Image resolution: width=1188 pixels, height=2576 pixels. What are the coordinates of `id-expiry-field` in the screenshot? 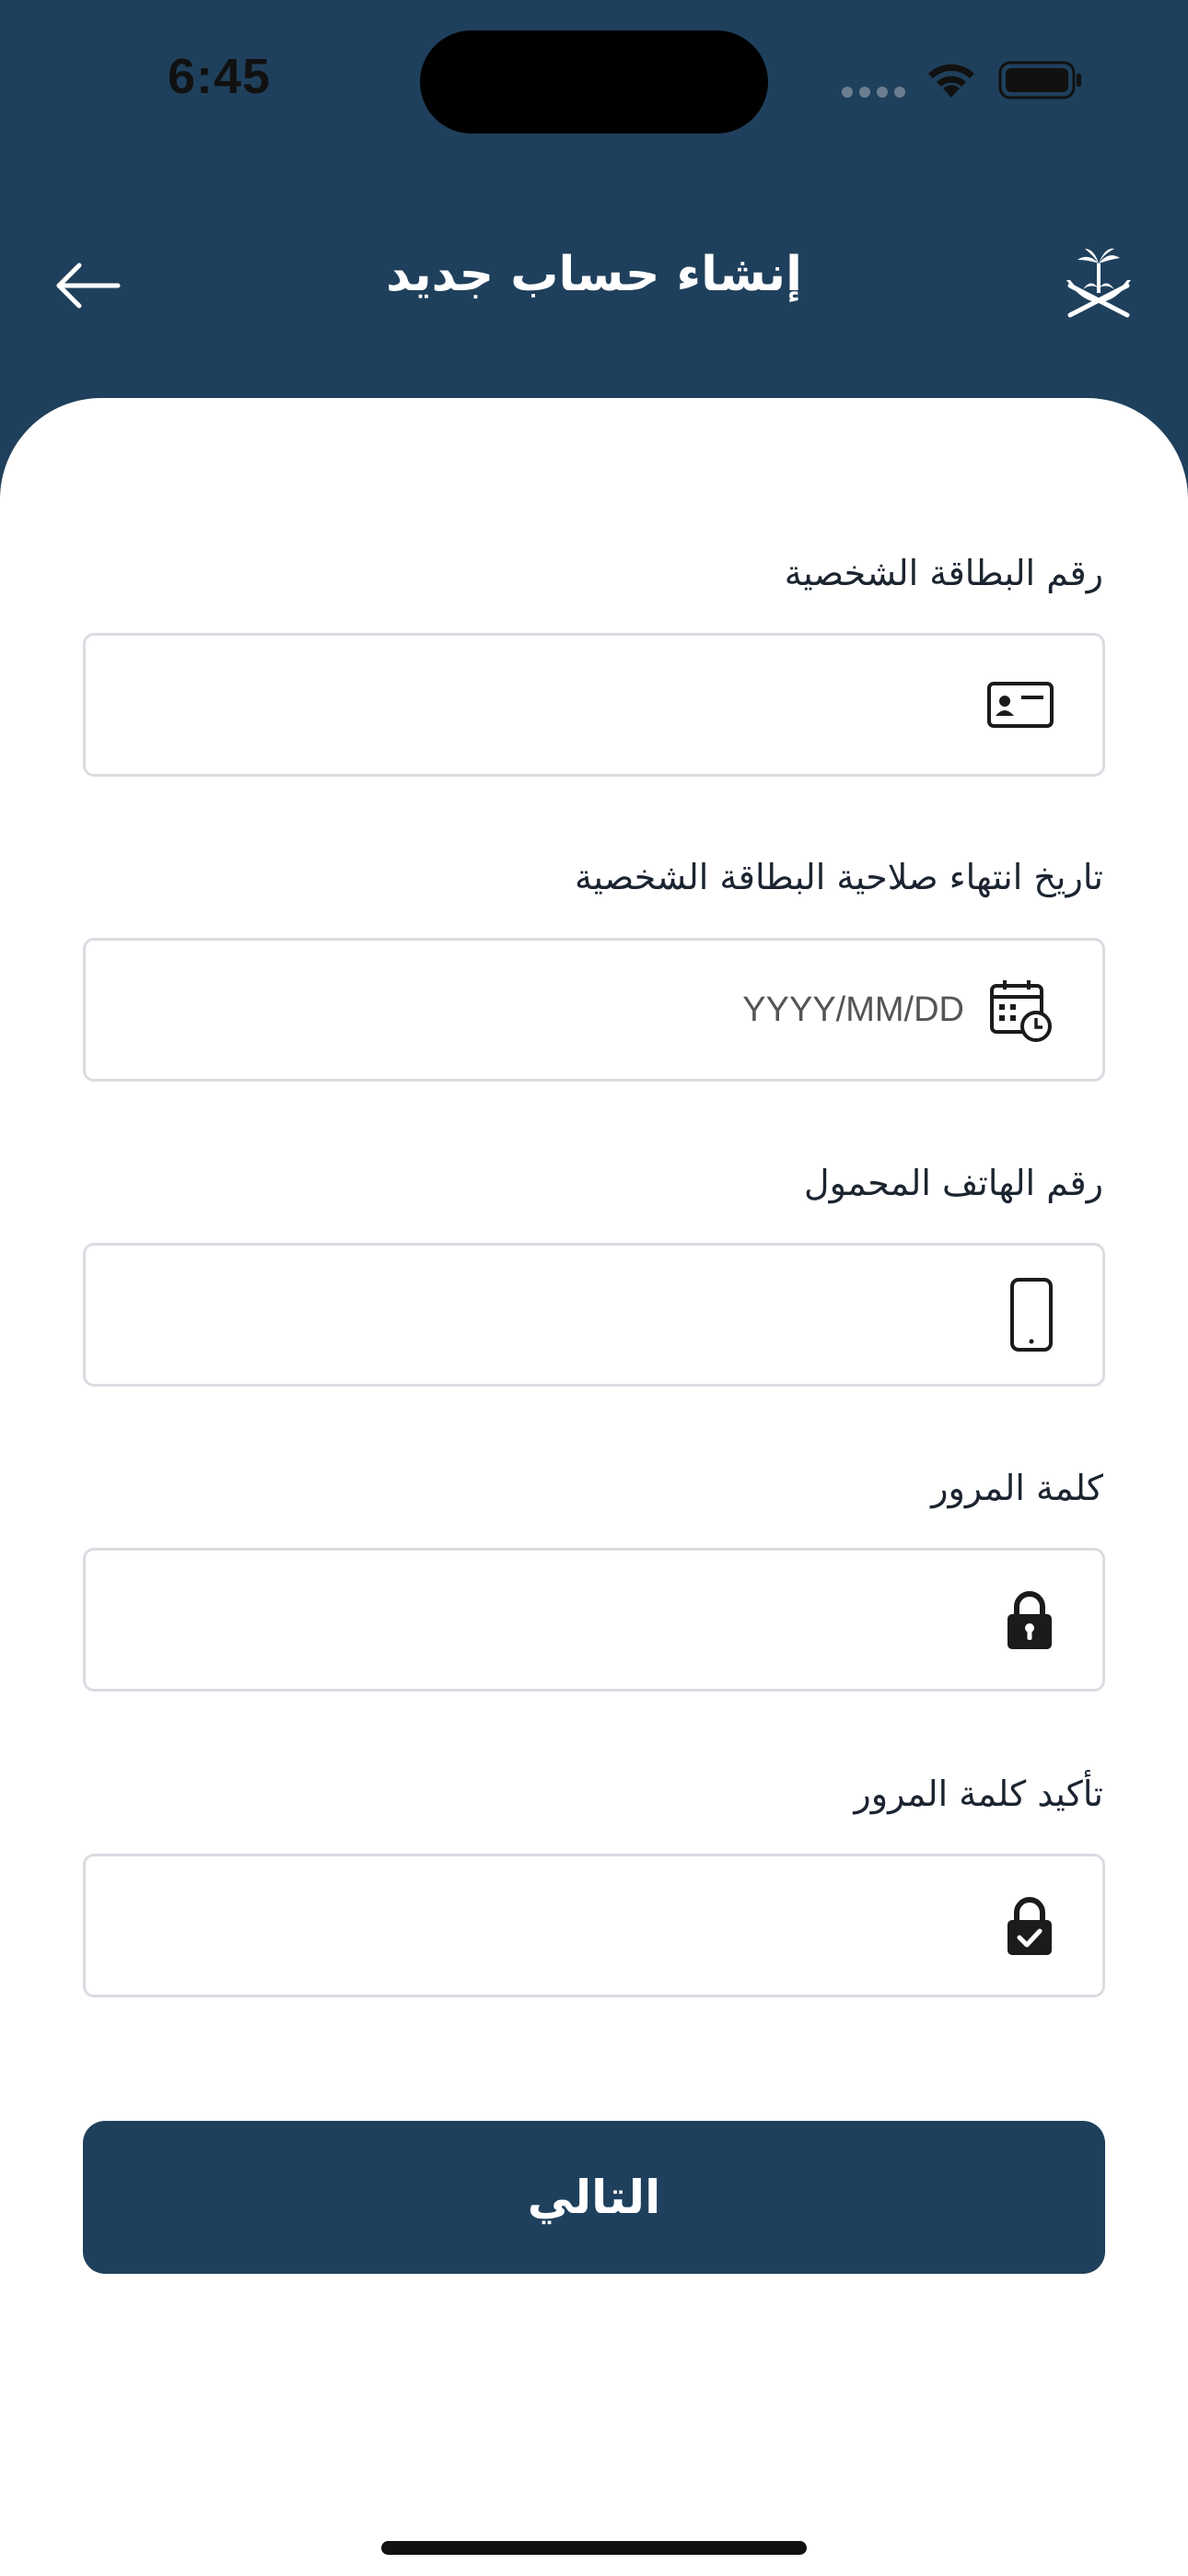 It's located at (594, 1010).